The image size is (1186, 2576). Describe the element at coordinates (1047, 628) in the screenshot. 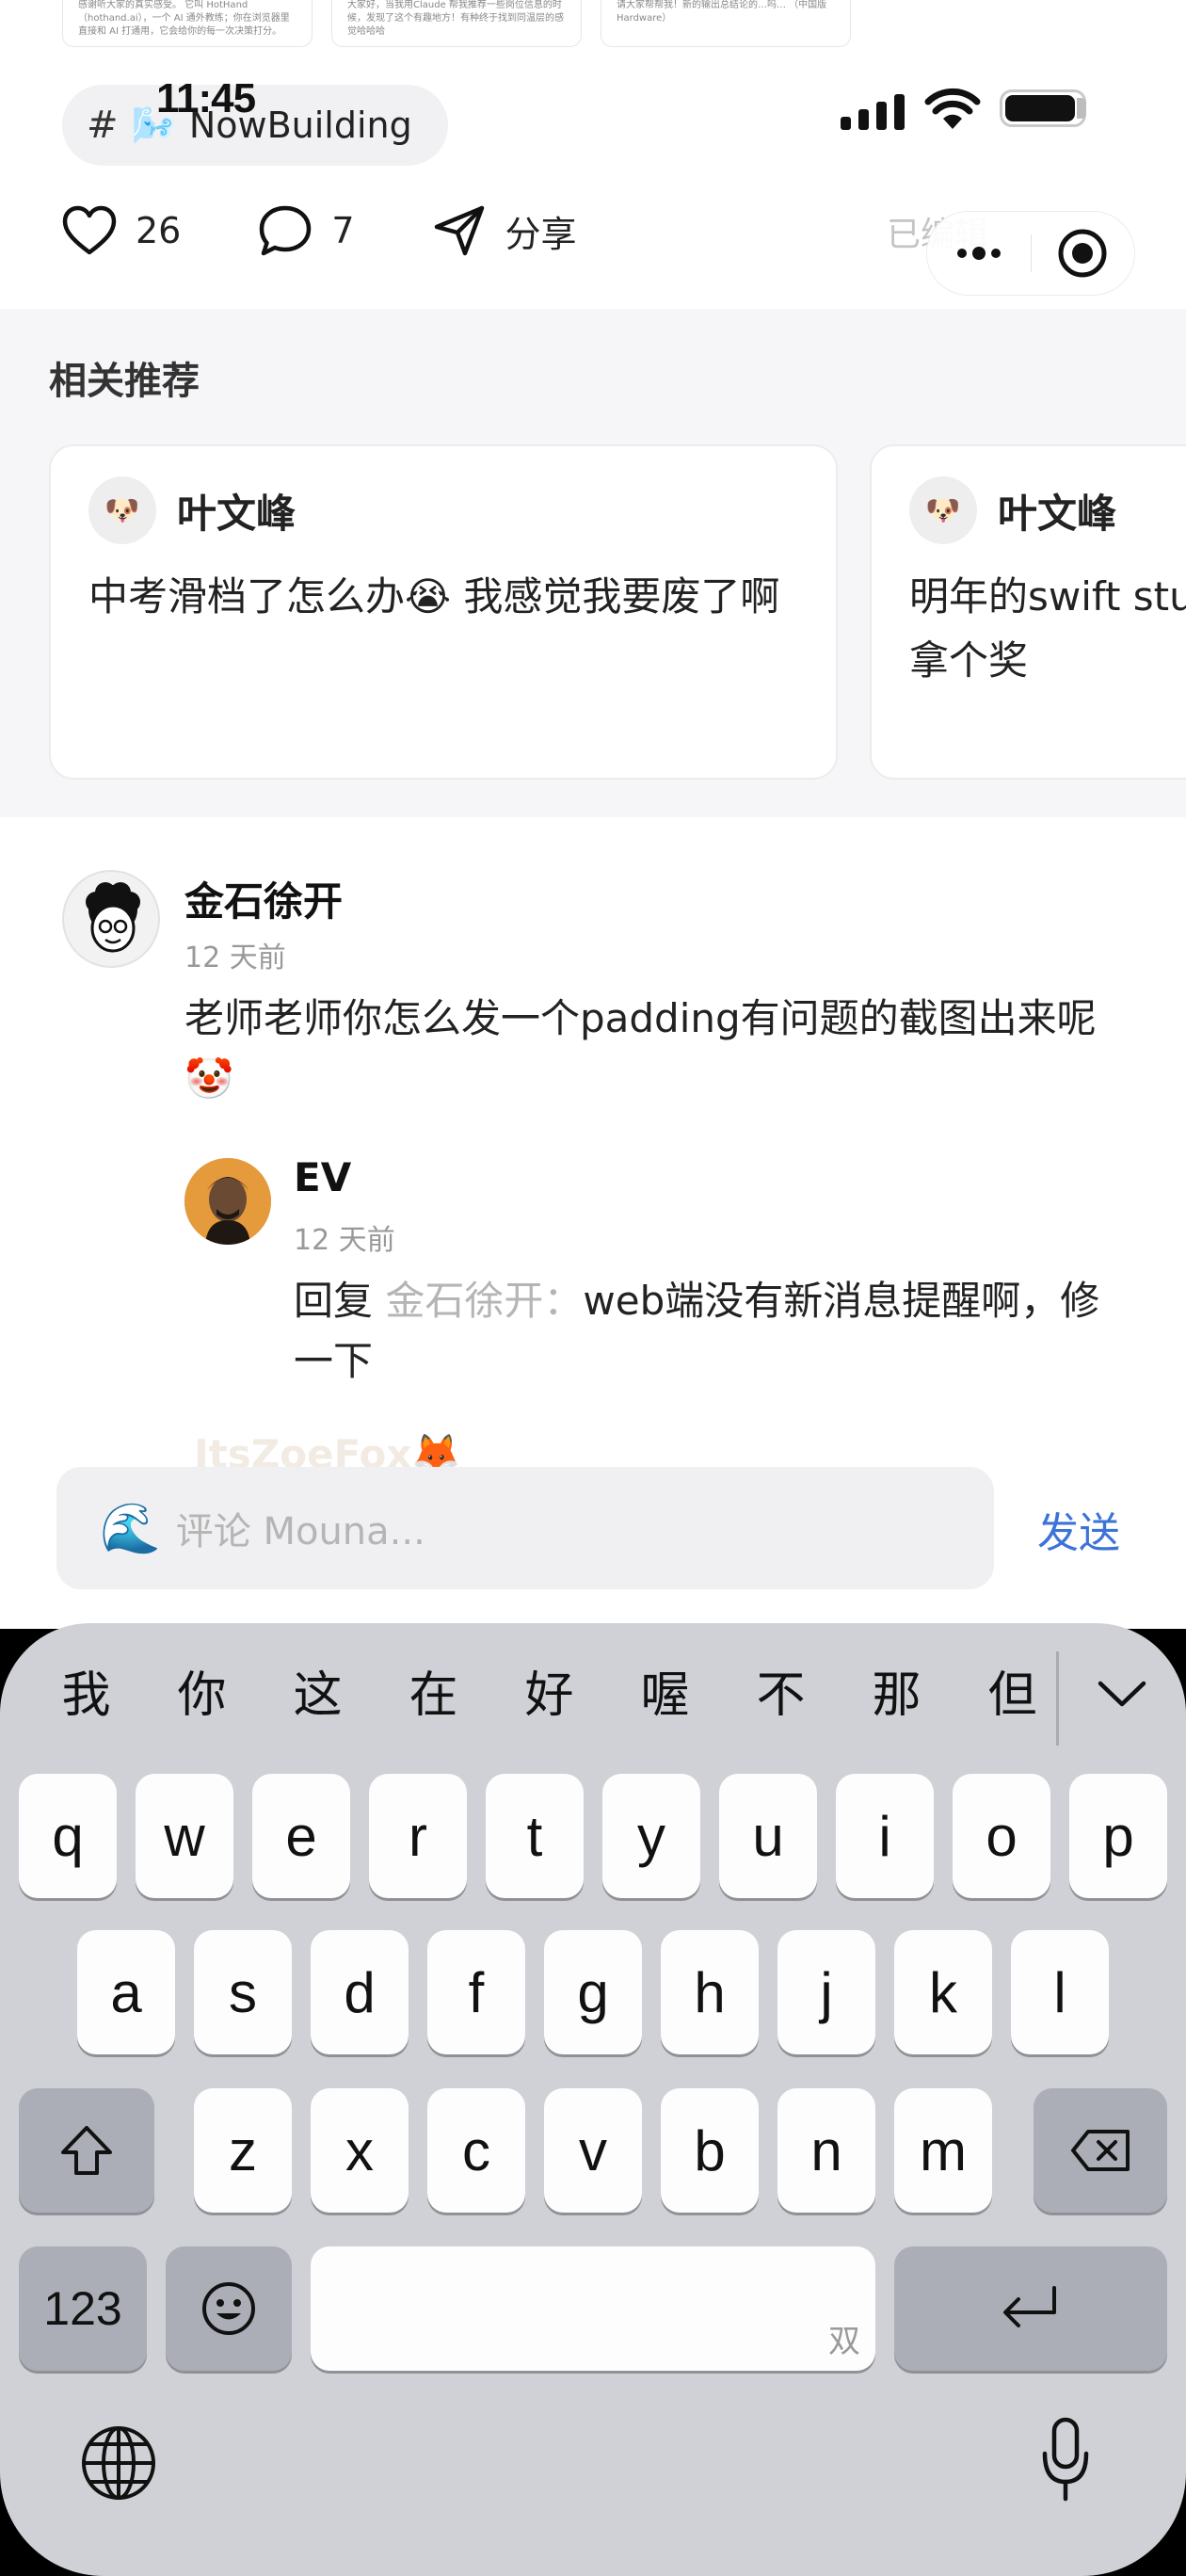

I see `related-card-text: 明年的swift student challenge，我得拿个奖` at that location.